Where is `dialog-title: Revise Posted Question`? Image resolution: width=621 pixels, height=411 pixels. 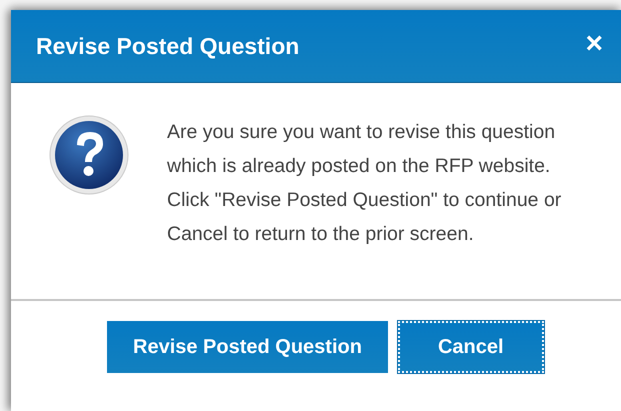
dialog-title: Revise Posted Question is located at coordinates (168, 46).